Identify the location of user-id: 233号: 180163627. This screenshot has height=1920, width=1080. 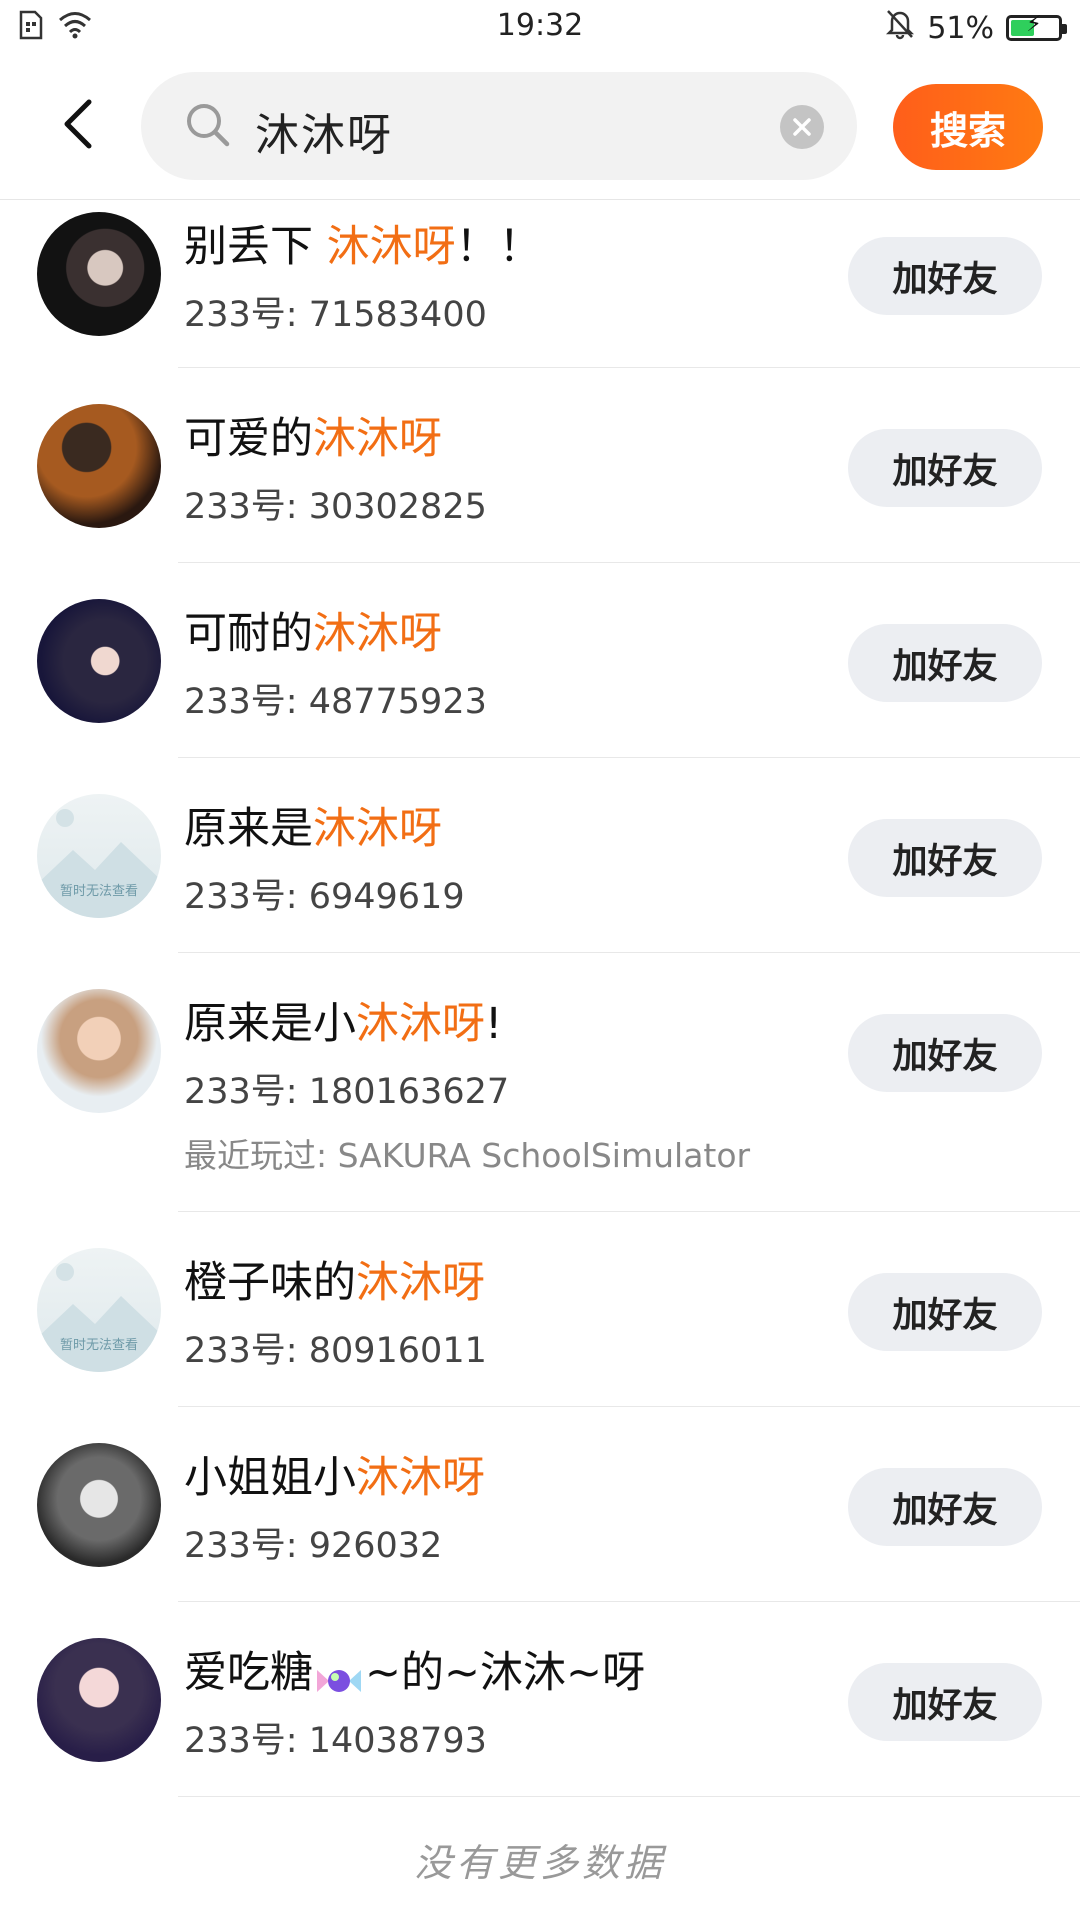
(347, 1092).